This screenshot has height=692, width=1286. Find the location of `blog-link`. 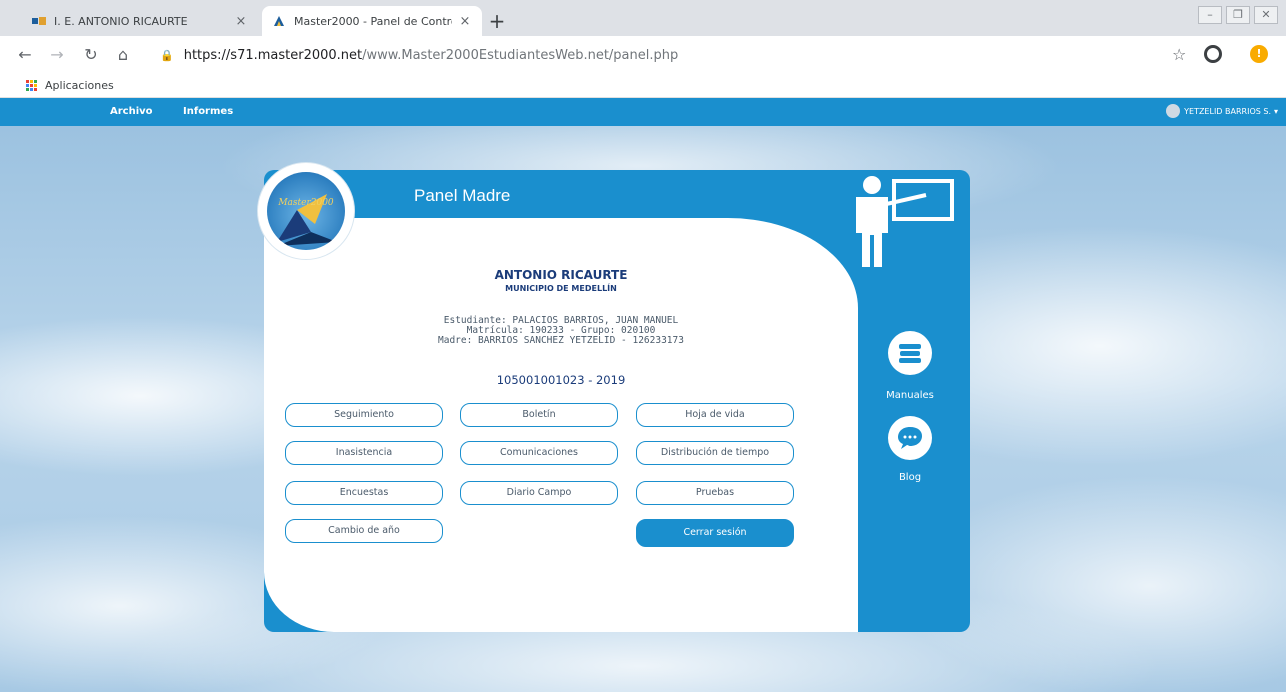

blog-link is located at coordinates (910, 438).